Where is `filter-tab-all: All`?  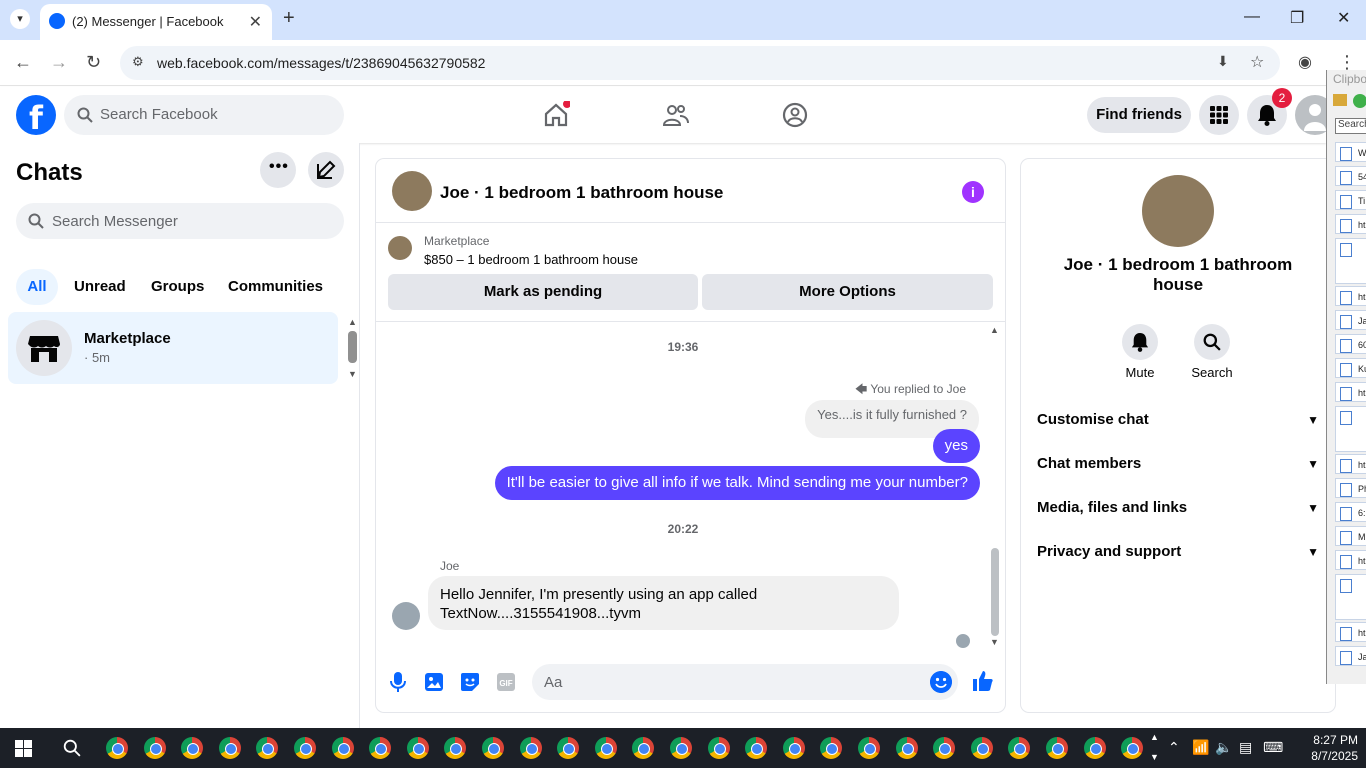 filter-tab-all: All is located at coordinates (37, 287).